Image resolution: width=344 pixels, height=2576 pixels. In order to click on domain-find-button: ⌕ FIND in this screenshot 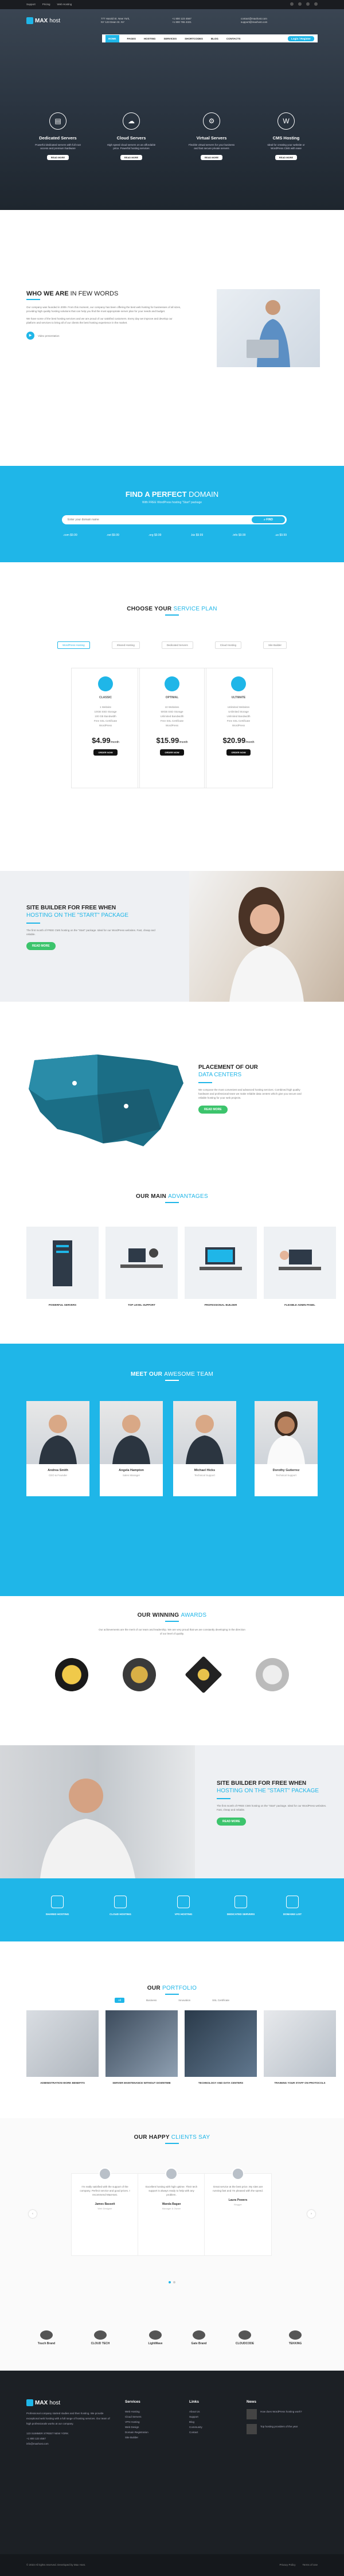, I will do `click(268, 519)`.